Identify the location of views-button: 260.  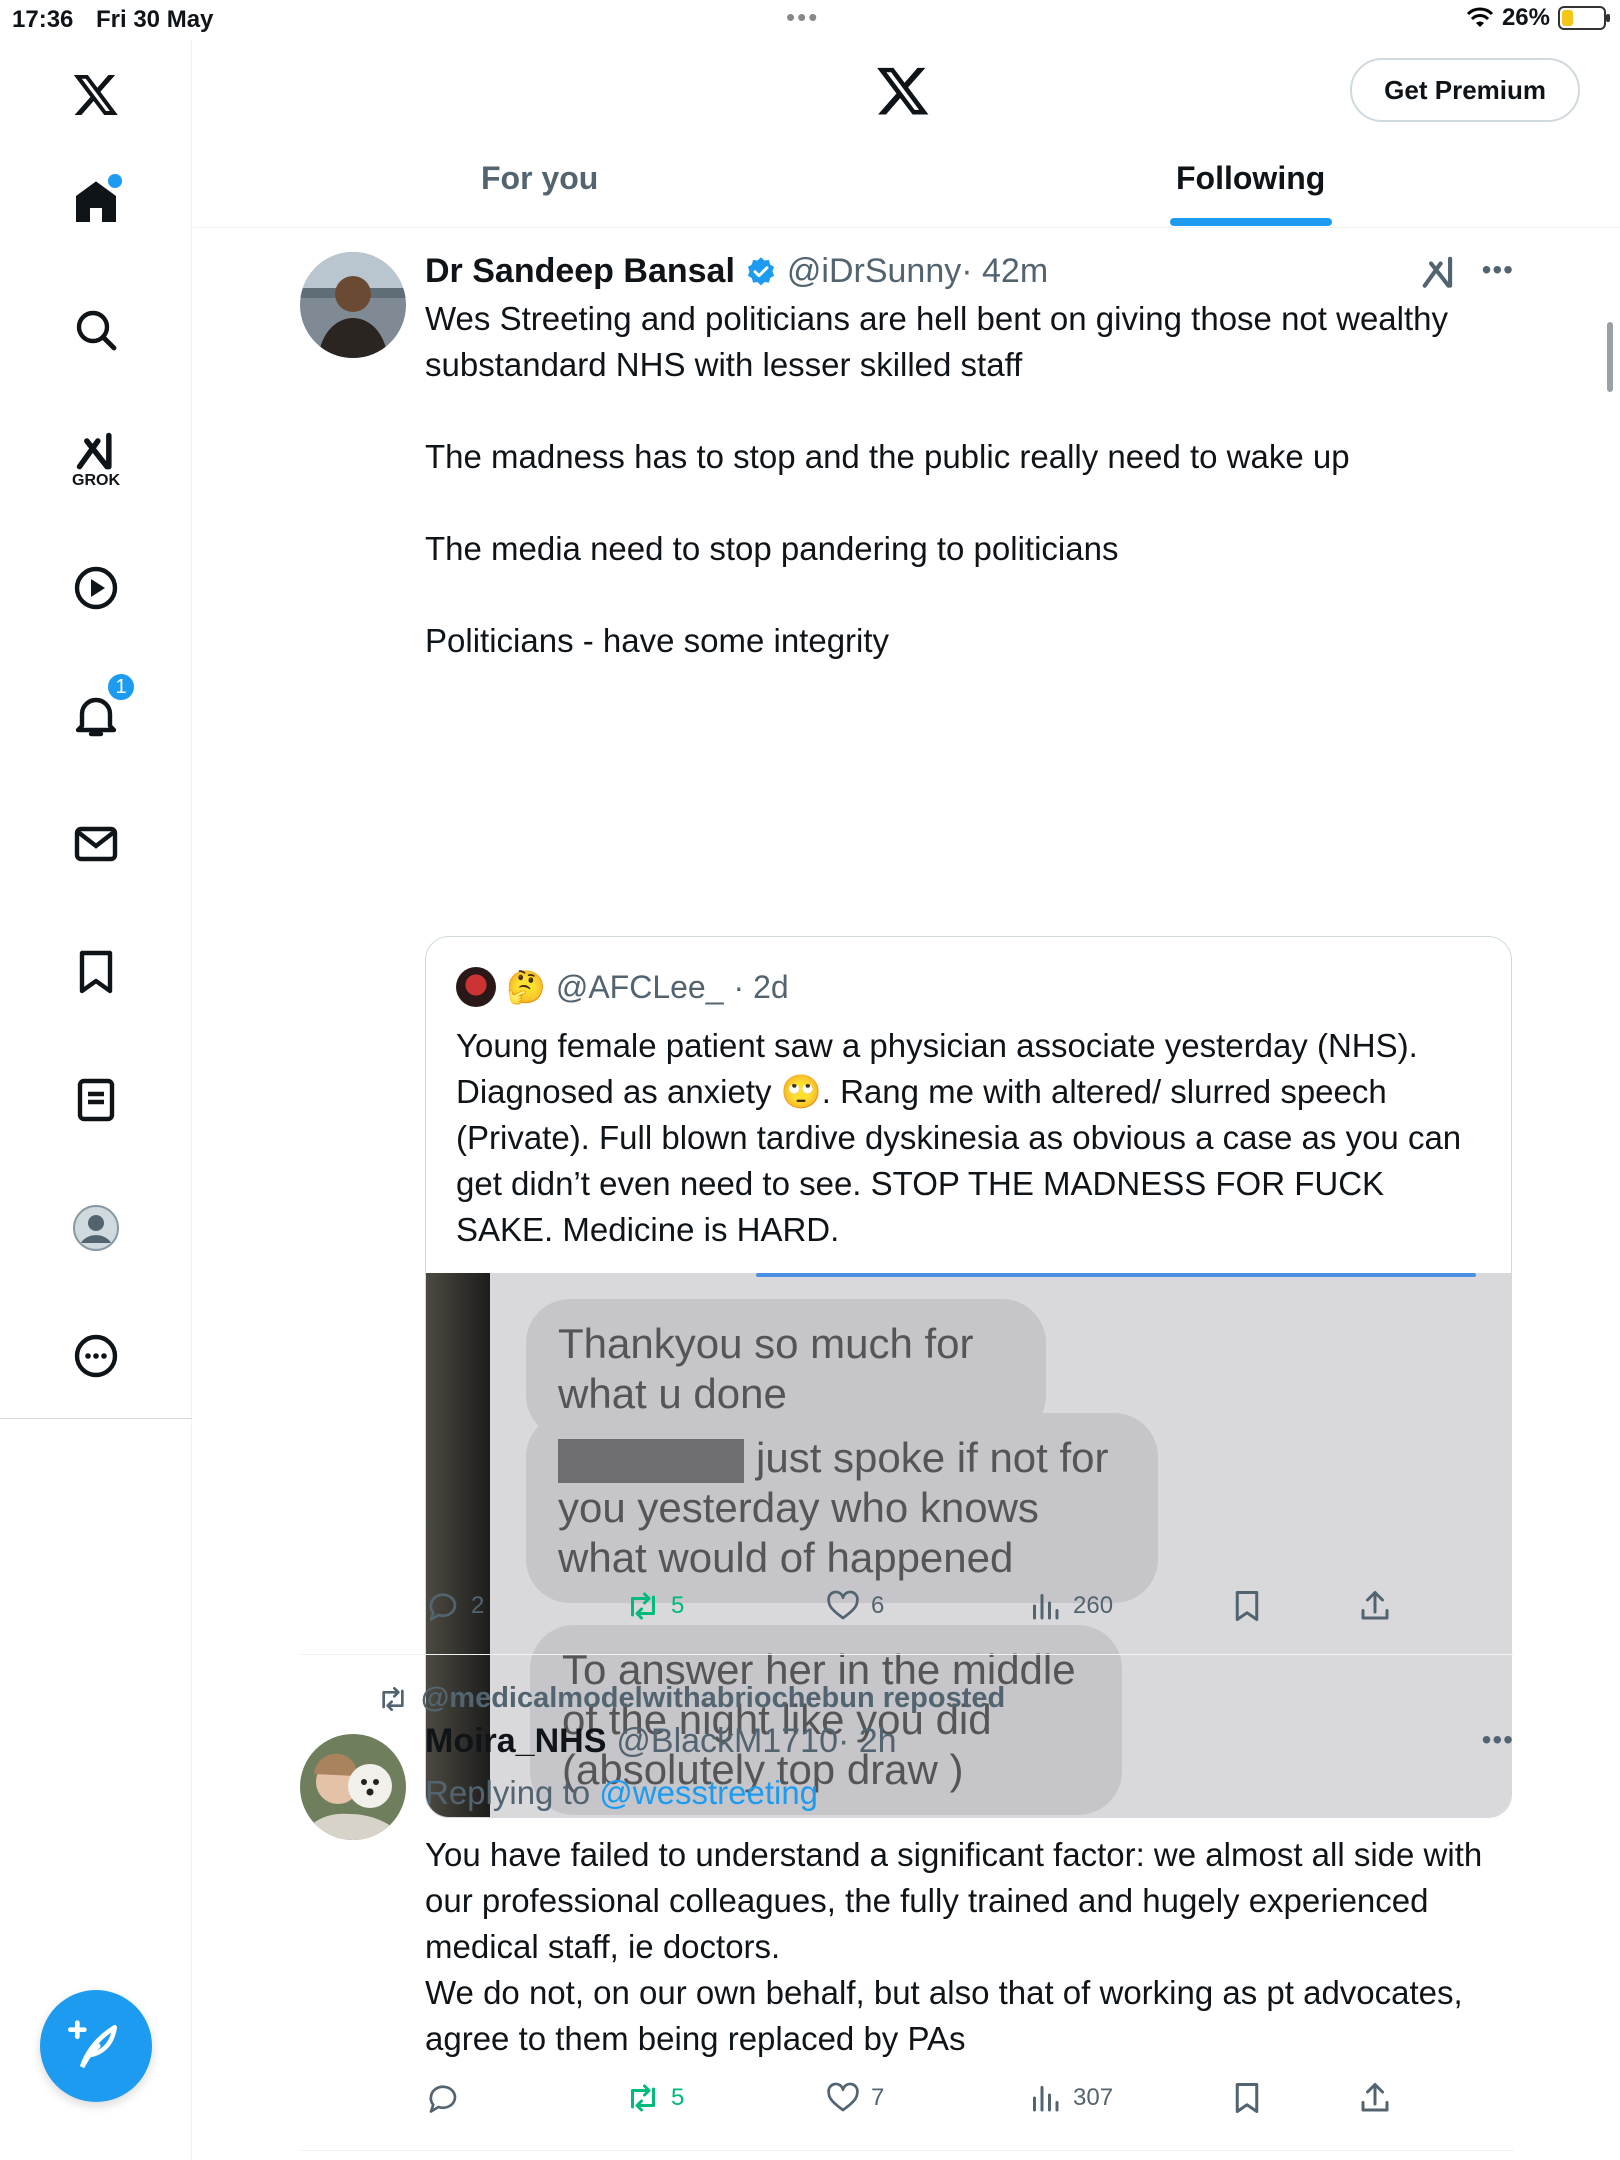
(1070, 1606).